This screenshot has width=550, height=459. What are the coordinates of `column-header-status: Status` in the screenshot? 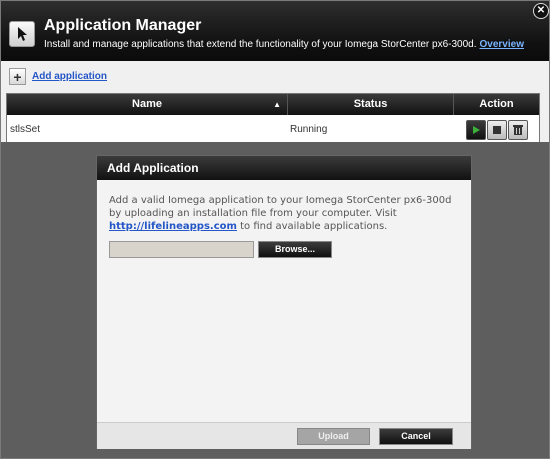 It's located at (371, 104).